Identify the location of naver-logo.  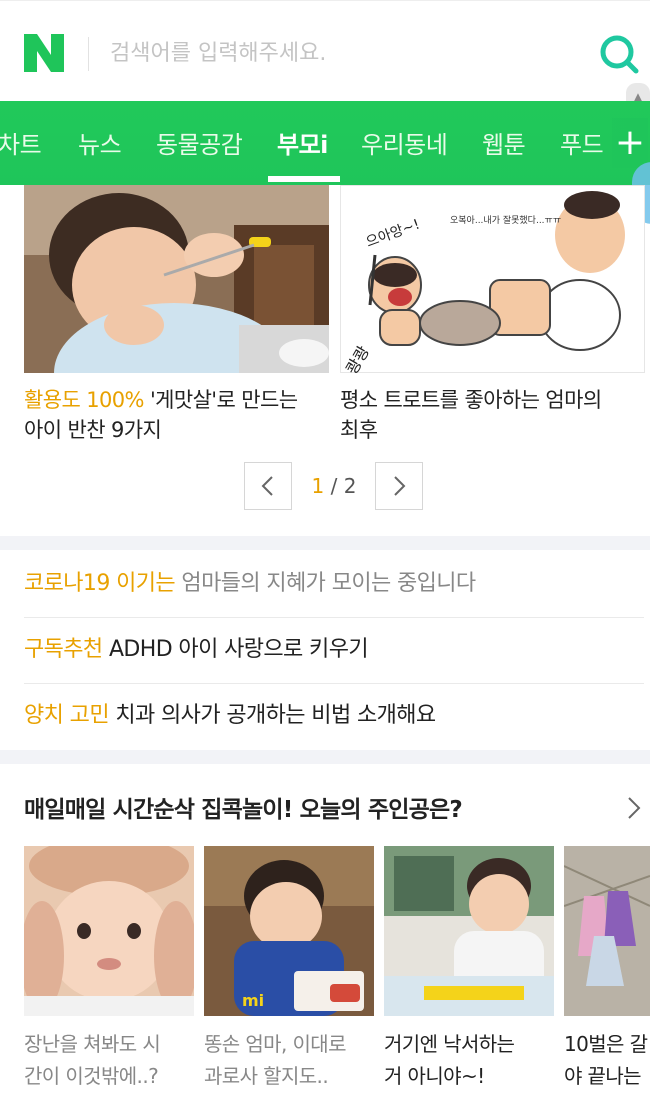
(44, 53).